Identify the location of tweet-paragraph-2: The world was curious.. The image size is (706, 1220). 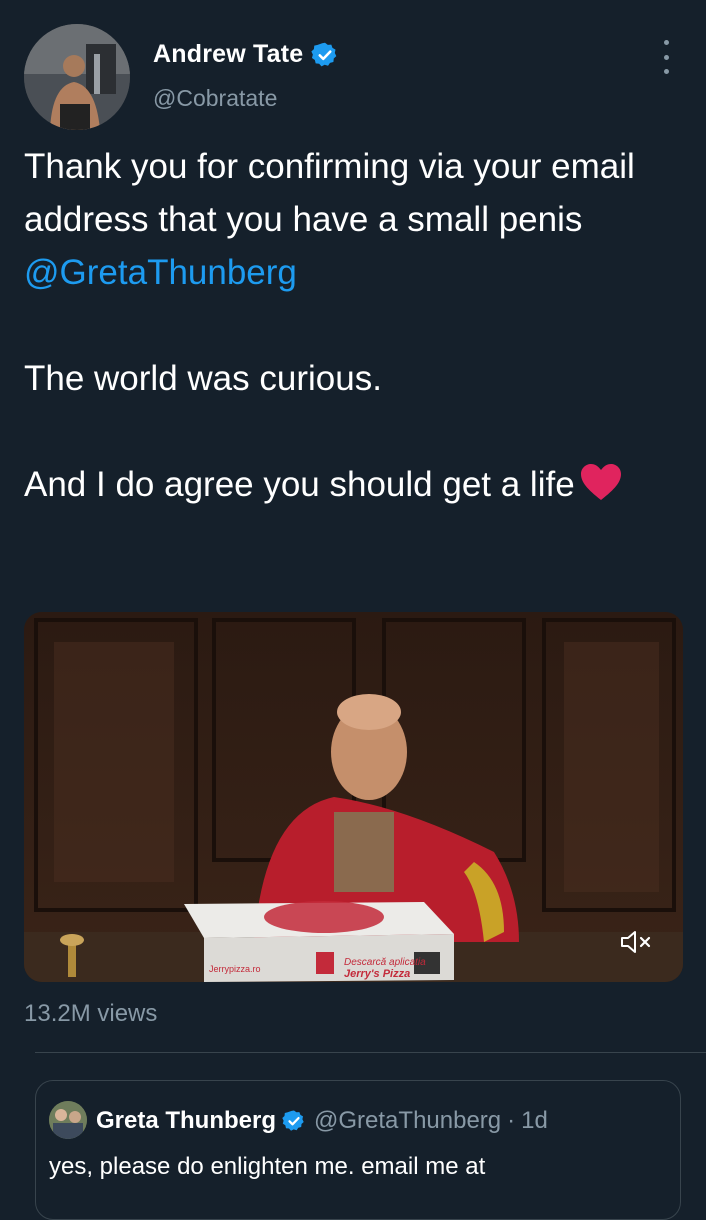
(203, 378).